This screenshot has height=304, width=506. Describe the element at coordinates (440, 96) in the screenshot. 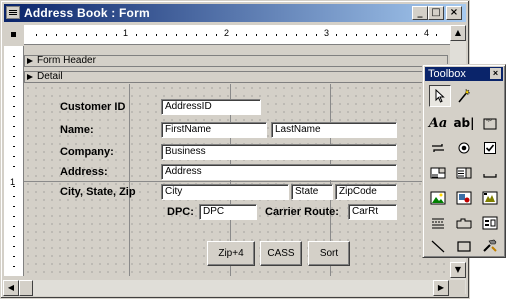

I see `select-objects-icon` at that location.